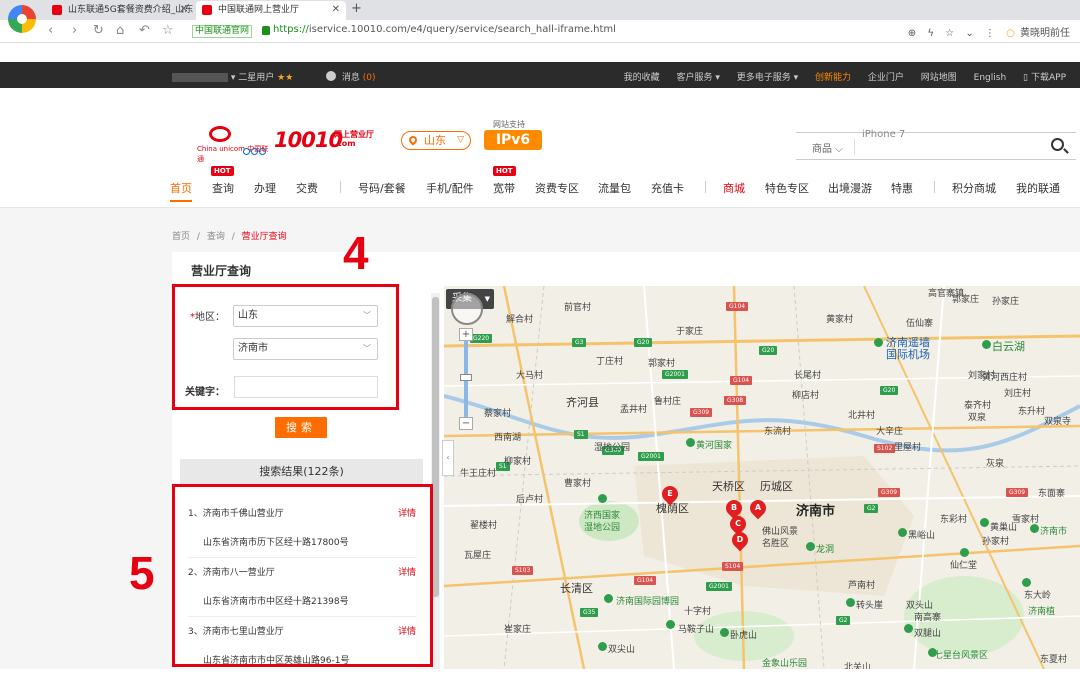  What do you see at coordinates (827, 147) in the screenshot?
I see `search-category-select: 商品 ⌵` at bounding box center [827, 147].